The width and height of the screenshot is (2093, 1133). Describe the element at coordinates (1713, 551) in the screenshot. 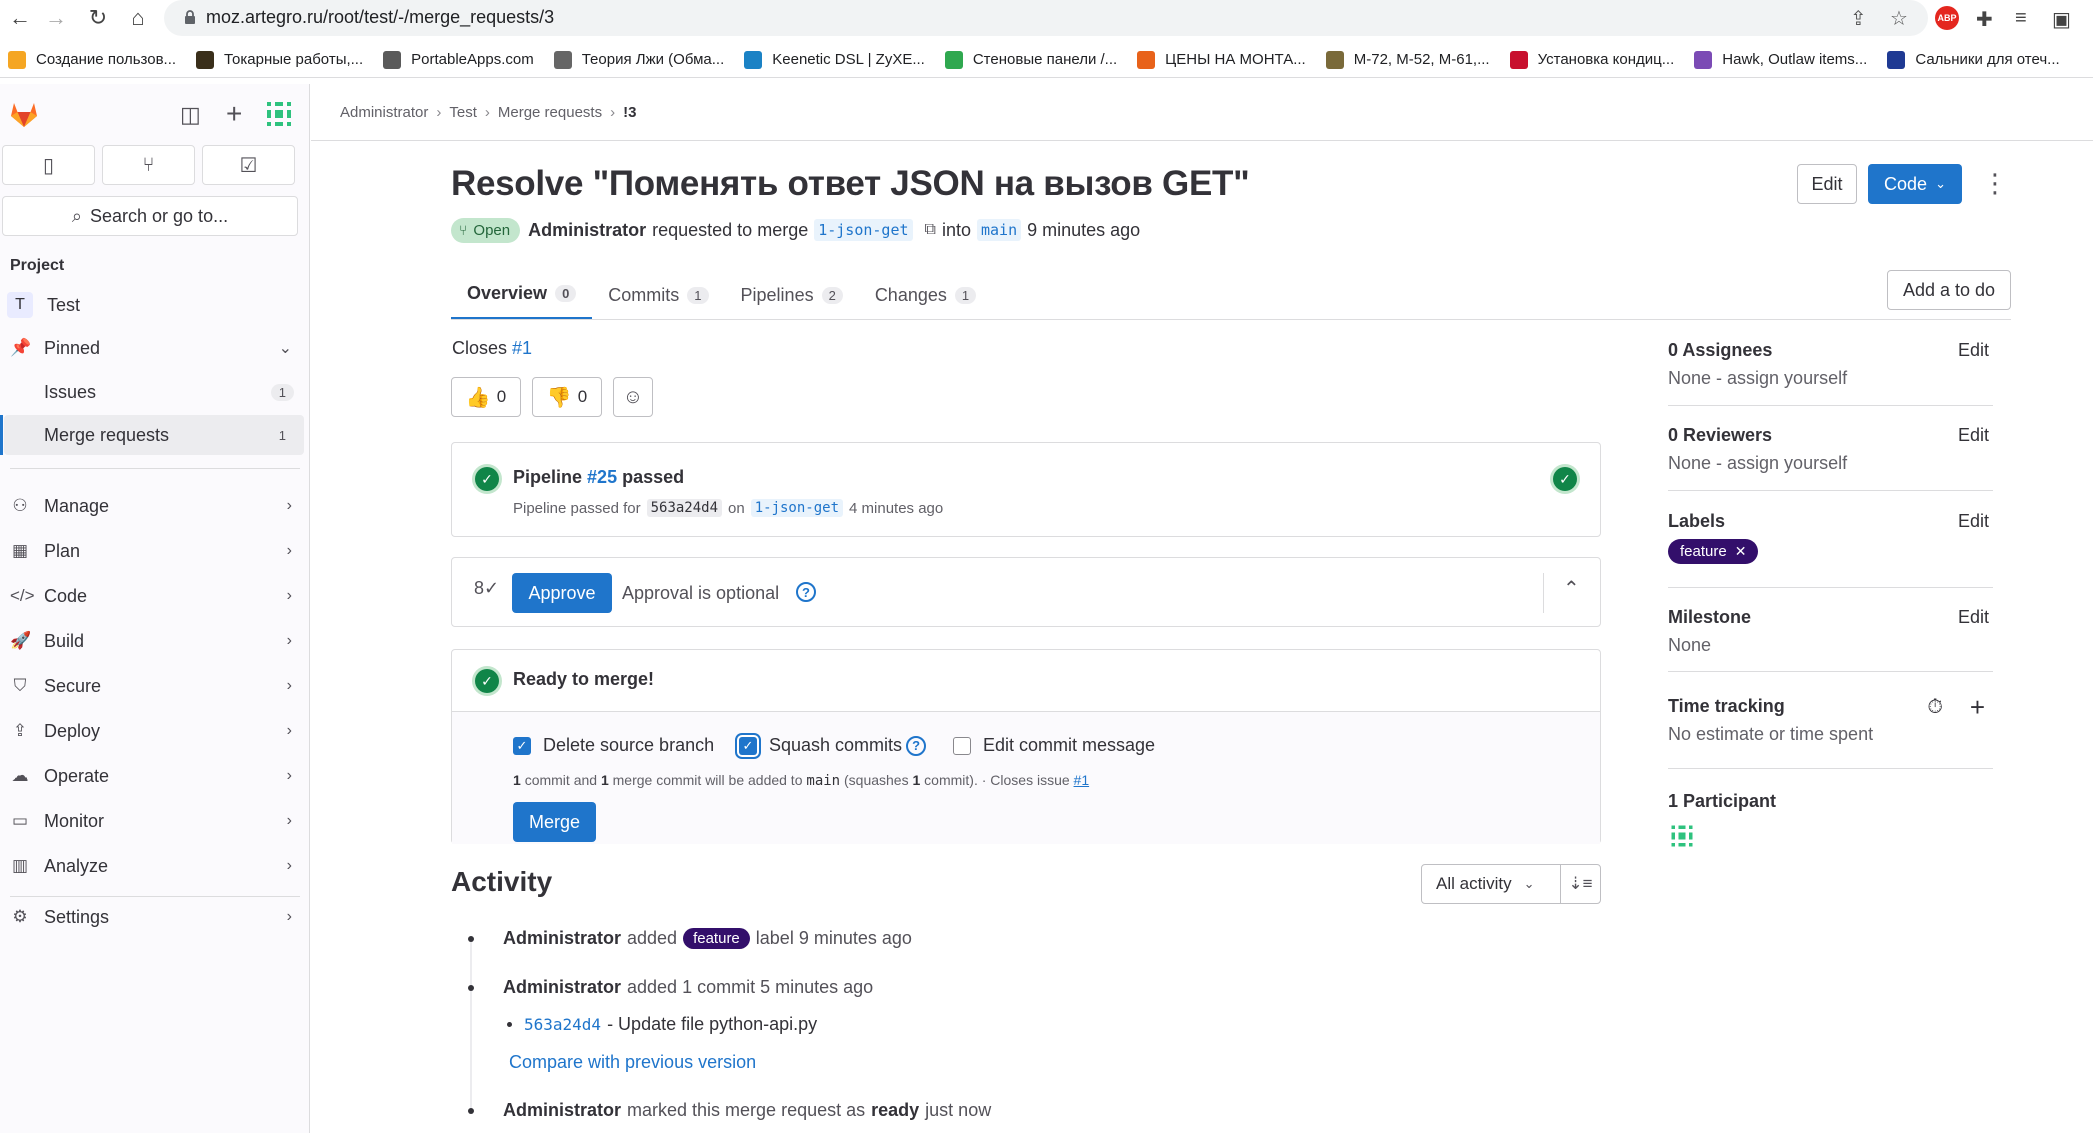

I see `label-badge: feature ✕` at that location.